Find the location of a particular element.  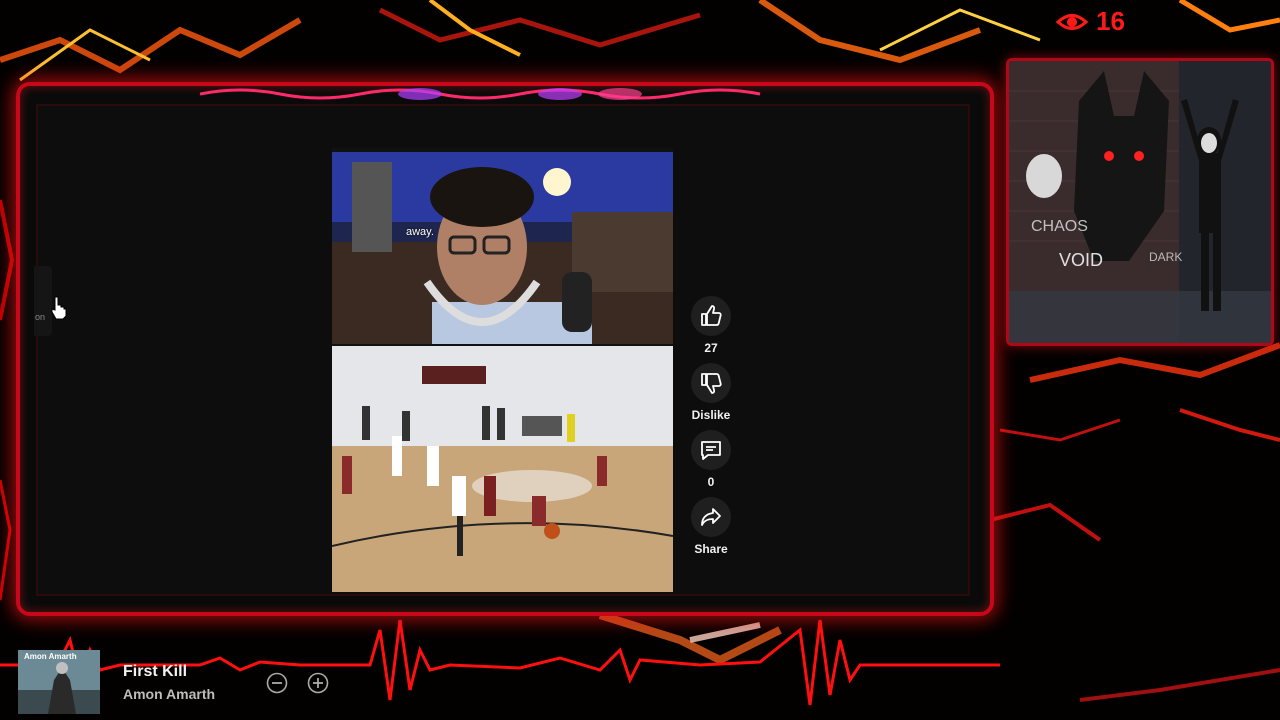

webcam-feed is located at coordinates (502, 248).